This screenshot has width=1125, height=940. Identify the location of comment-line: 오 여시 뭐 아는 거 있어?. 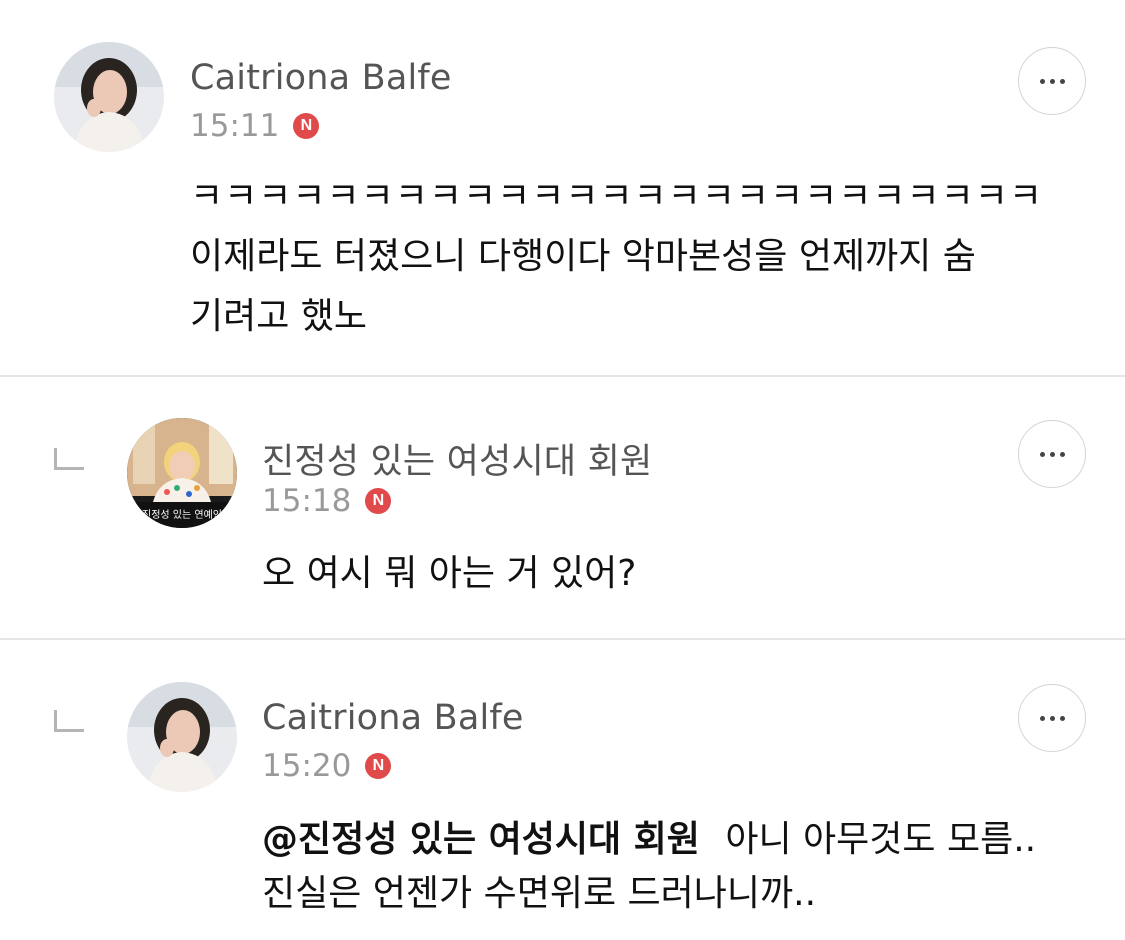
(449, 573).